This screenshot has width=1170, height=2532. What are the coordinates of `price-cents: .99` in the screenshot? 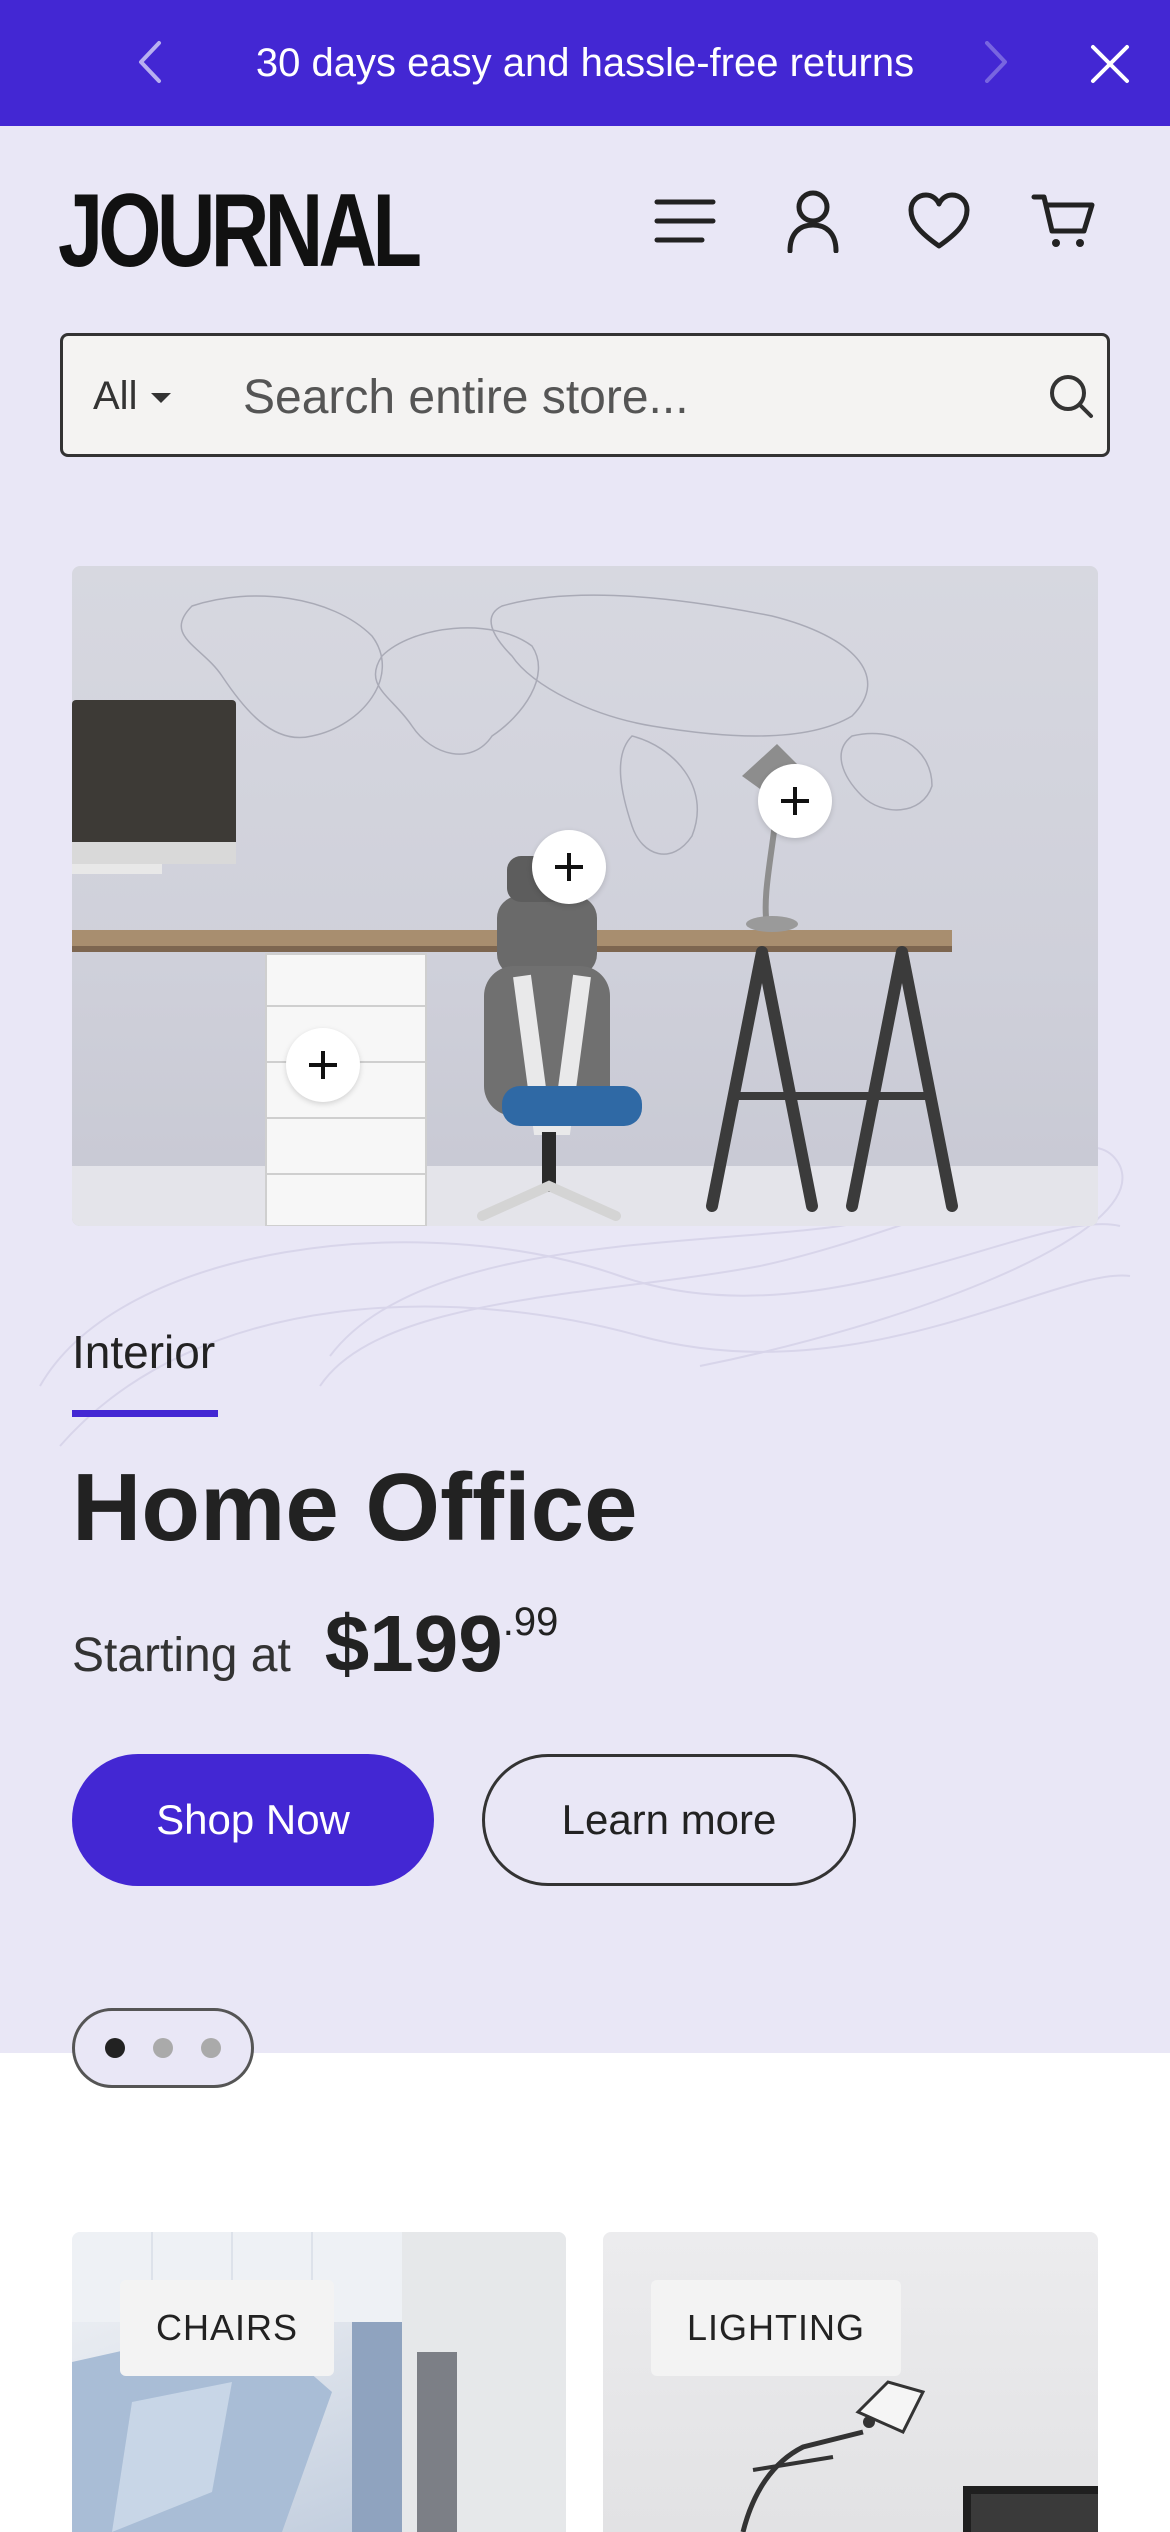 It's located at (530, 1622).